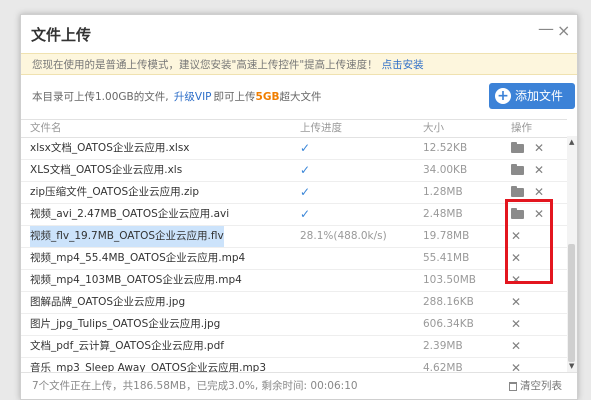 This screenshot has height=400, width=591. I want to click on table-header: 文件名 上传进度 大小 操作, so click(294, 128).